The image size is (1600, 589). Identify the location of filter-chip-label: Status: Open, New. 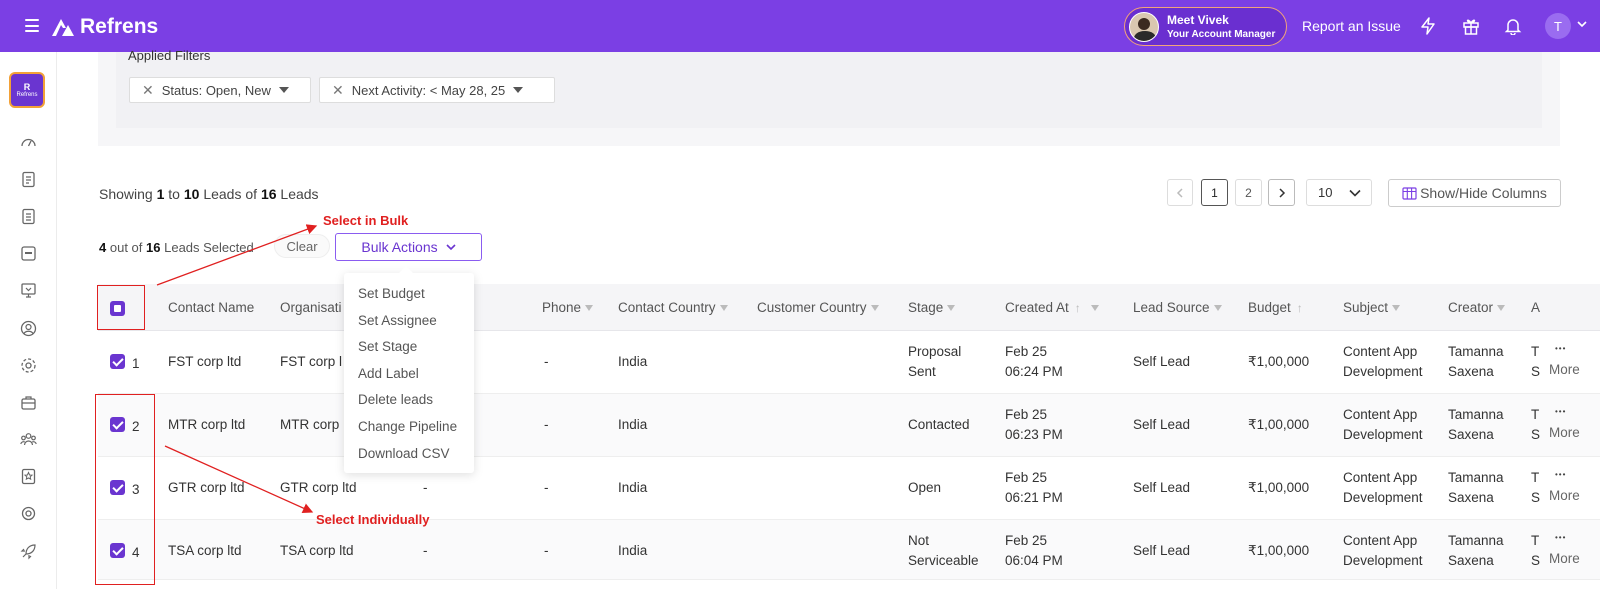
(216, 90).